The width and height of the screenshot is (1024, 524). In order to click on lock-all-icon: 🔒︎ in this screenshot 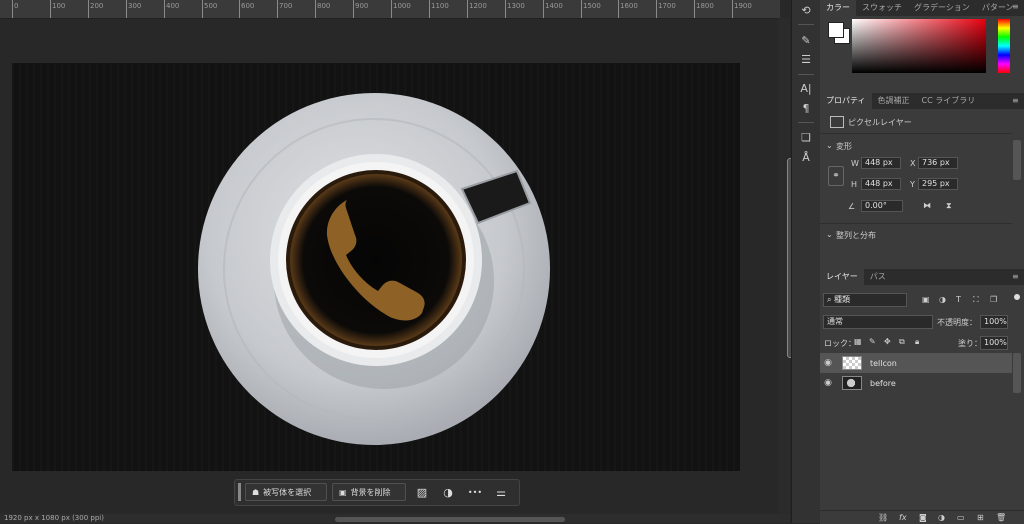, I will do `click(917, 342)`.